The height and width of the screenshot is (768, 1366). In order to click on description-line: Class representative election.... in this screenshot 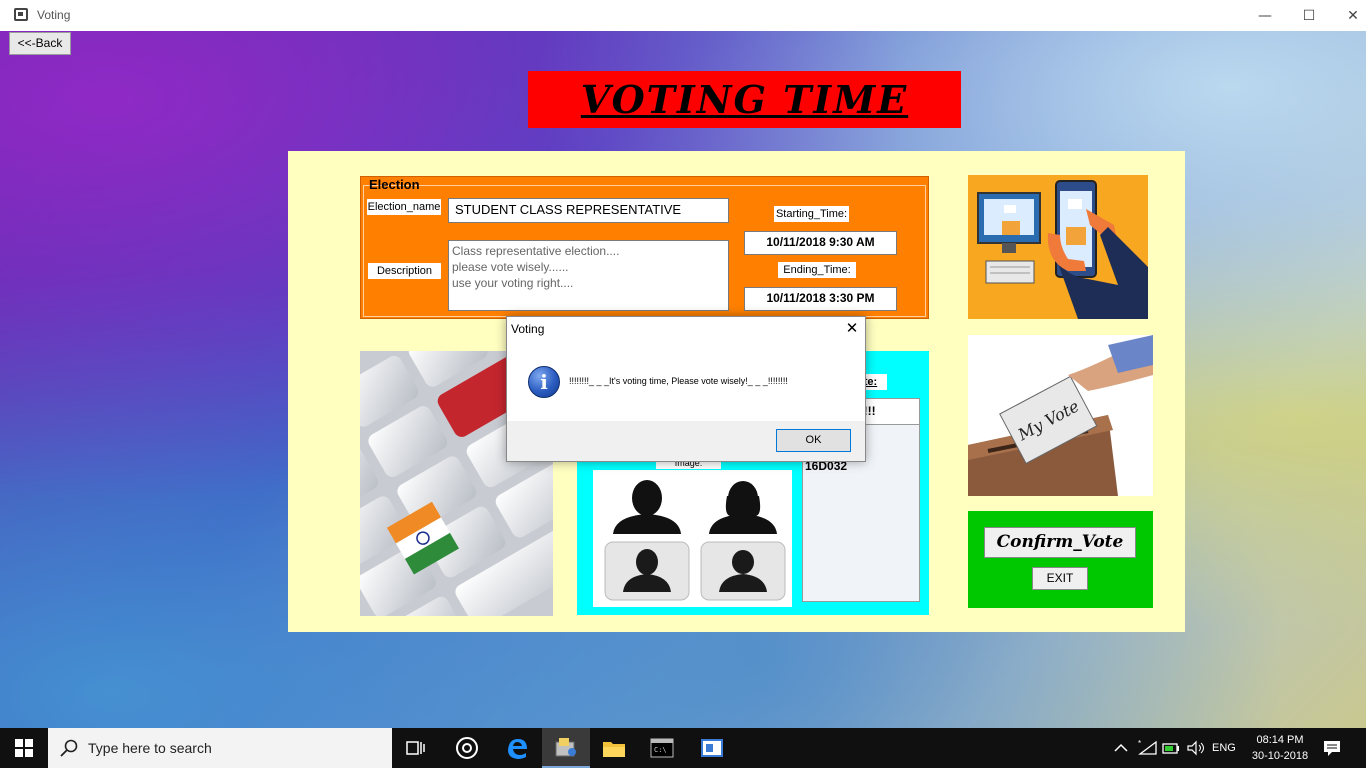, I will do `click(536, 251)`.